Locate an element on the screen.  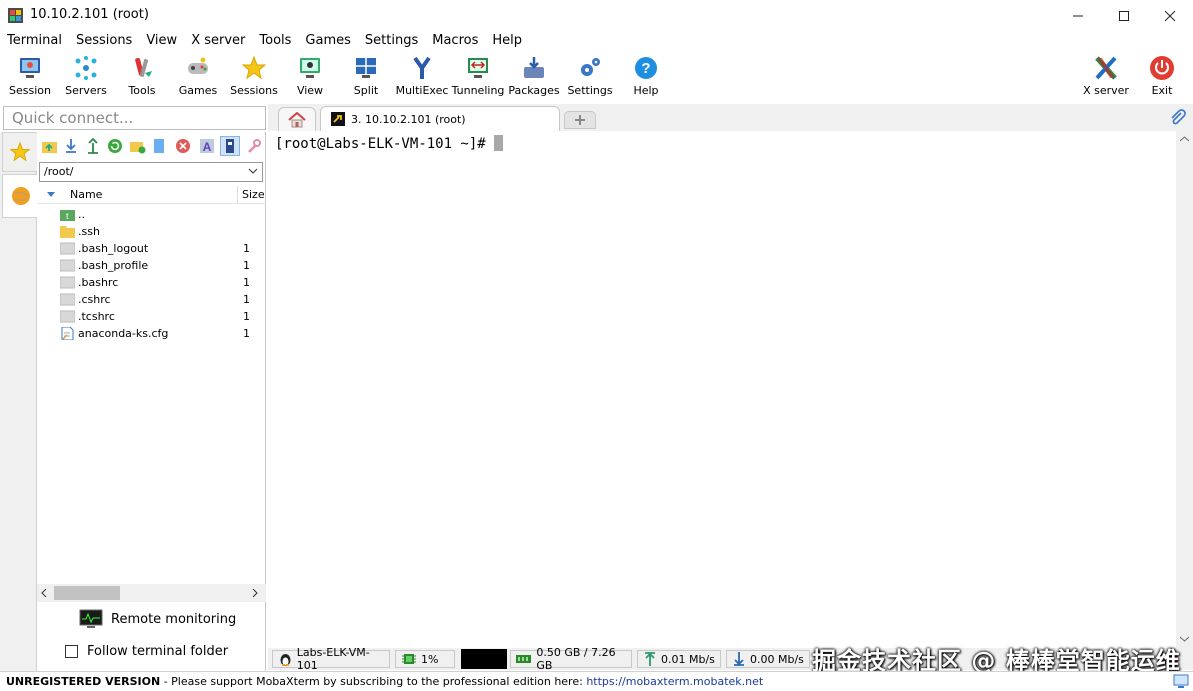
name-column-header: Name is located at coordinates (86, 194).